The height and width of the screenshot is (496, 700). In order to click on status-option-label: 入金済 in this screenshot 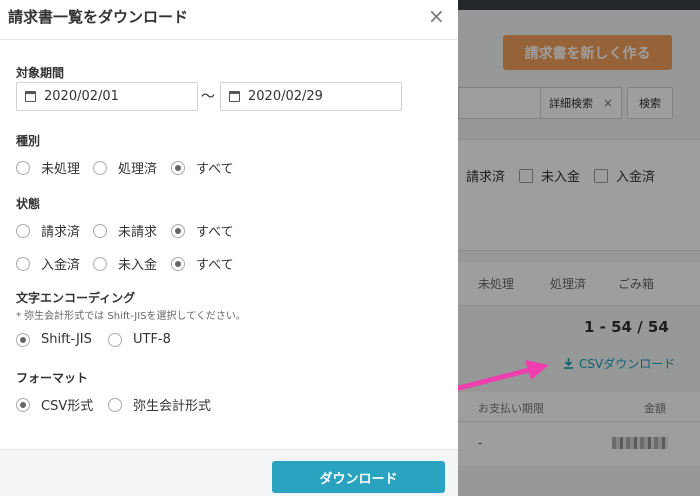, I will do `click(61, 265)`.